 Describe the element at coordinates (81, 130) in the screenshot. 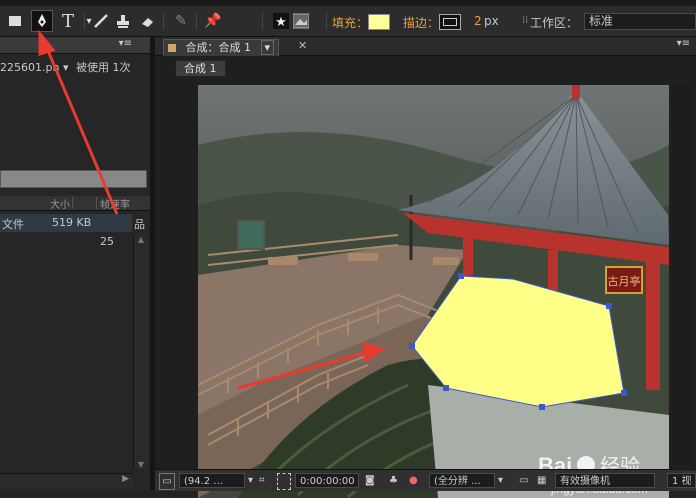

I see `arrow-to-pen-tool` at that location.